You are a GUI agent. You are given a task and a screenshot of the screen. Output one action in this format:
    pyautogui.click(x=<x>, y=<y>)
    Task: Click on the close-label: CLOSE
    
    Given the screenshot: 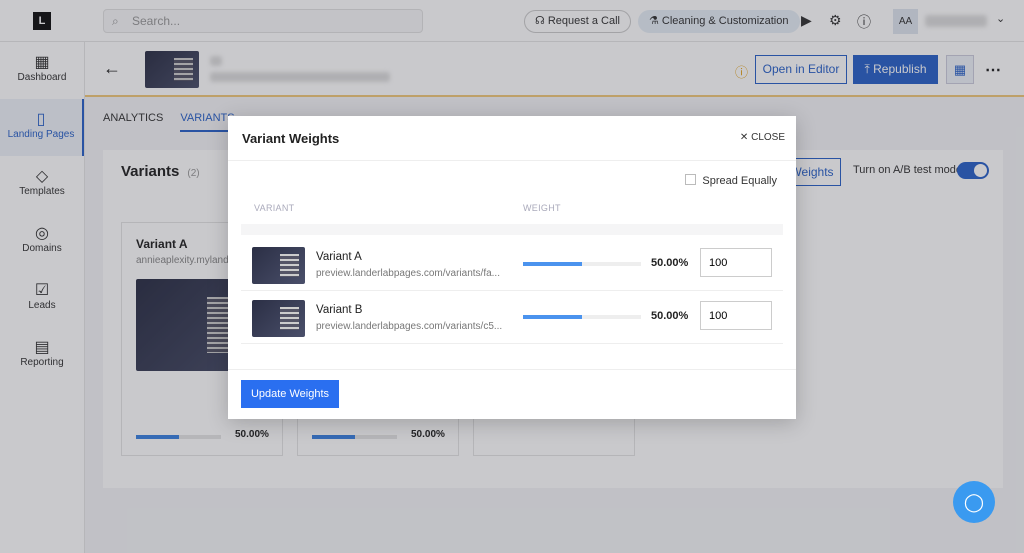 What is the action you would take?
    pyautogui.click(x=768, y=137)
    